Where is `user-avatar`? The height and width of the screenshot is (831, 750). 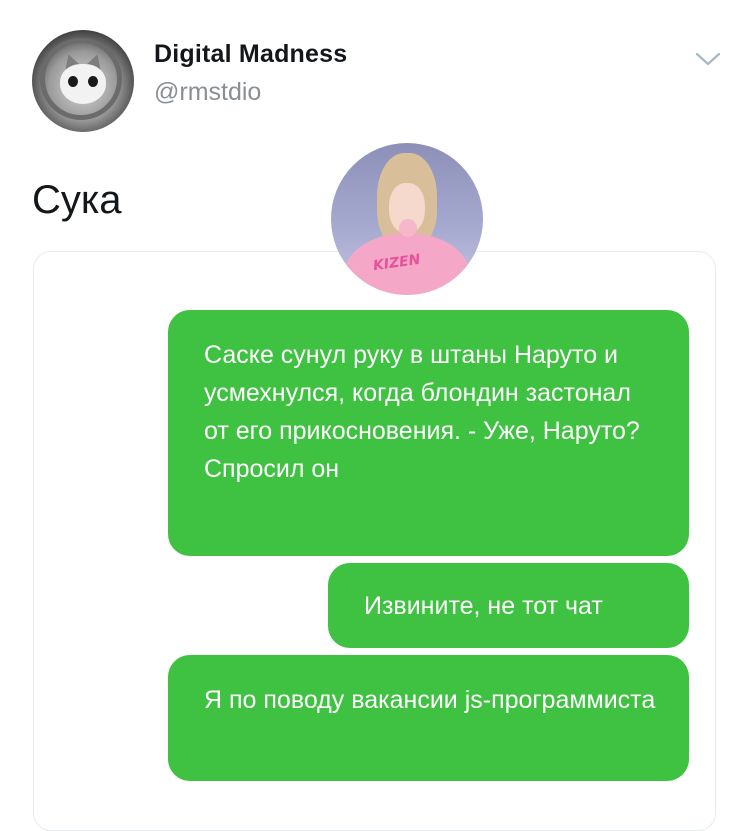
user-avatar is located at coordinates (83, 81).